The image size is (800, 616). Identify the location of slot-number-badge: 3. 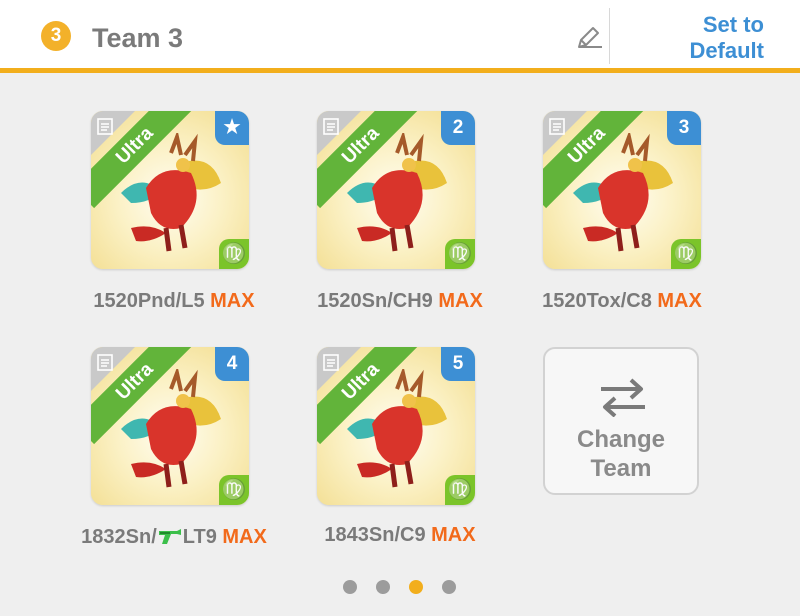
(684, 128).